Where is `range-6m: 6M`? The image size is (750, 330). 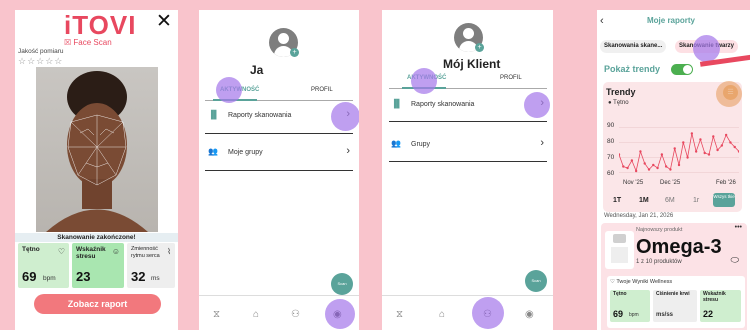 range-6m: 6M is located at coordinates (670, 200).